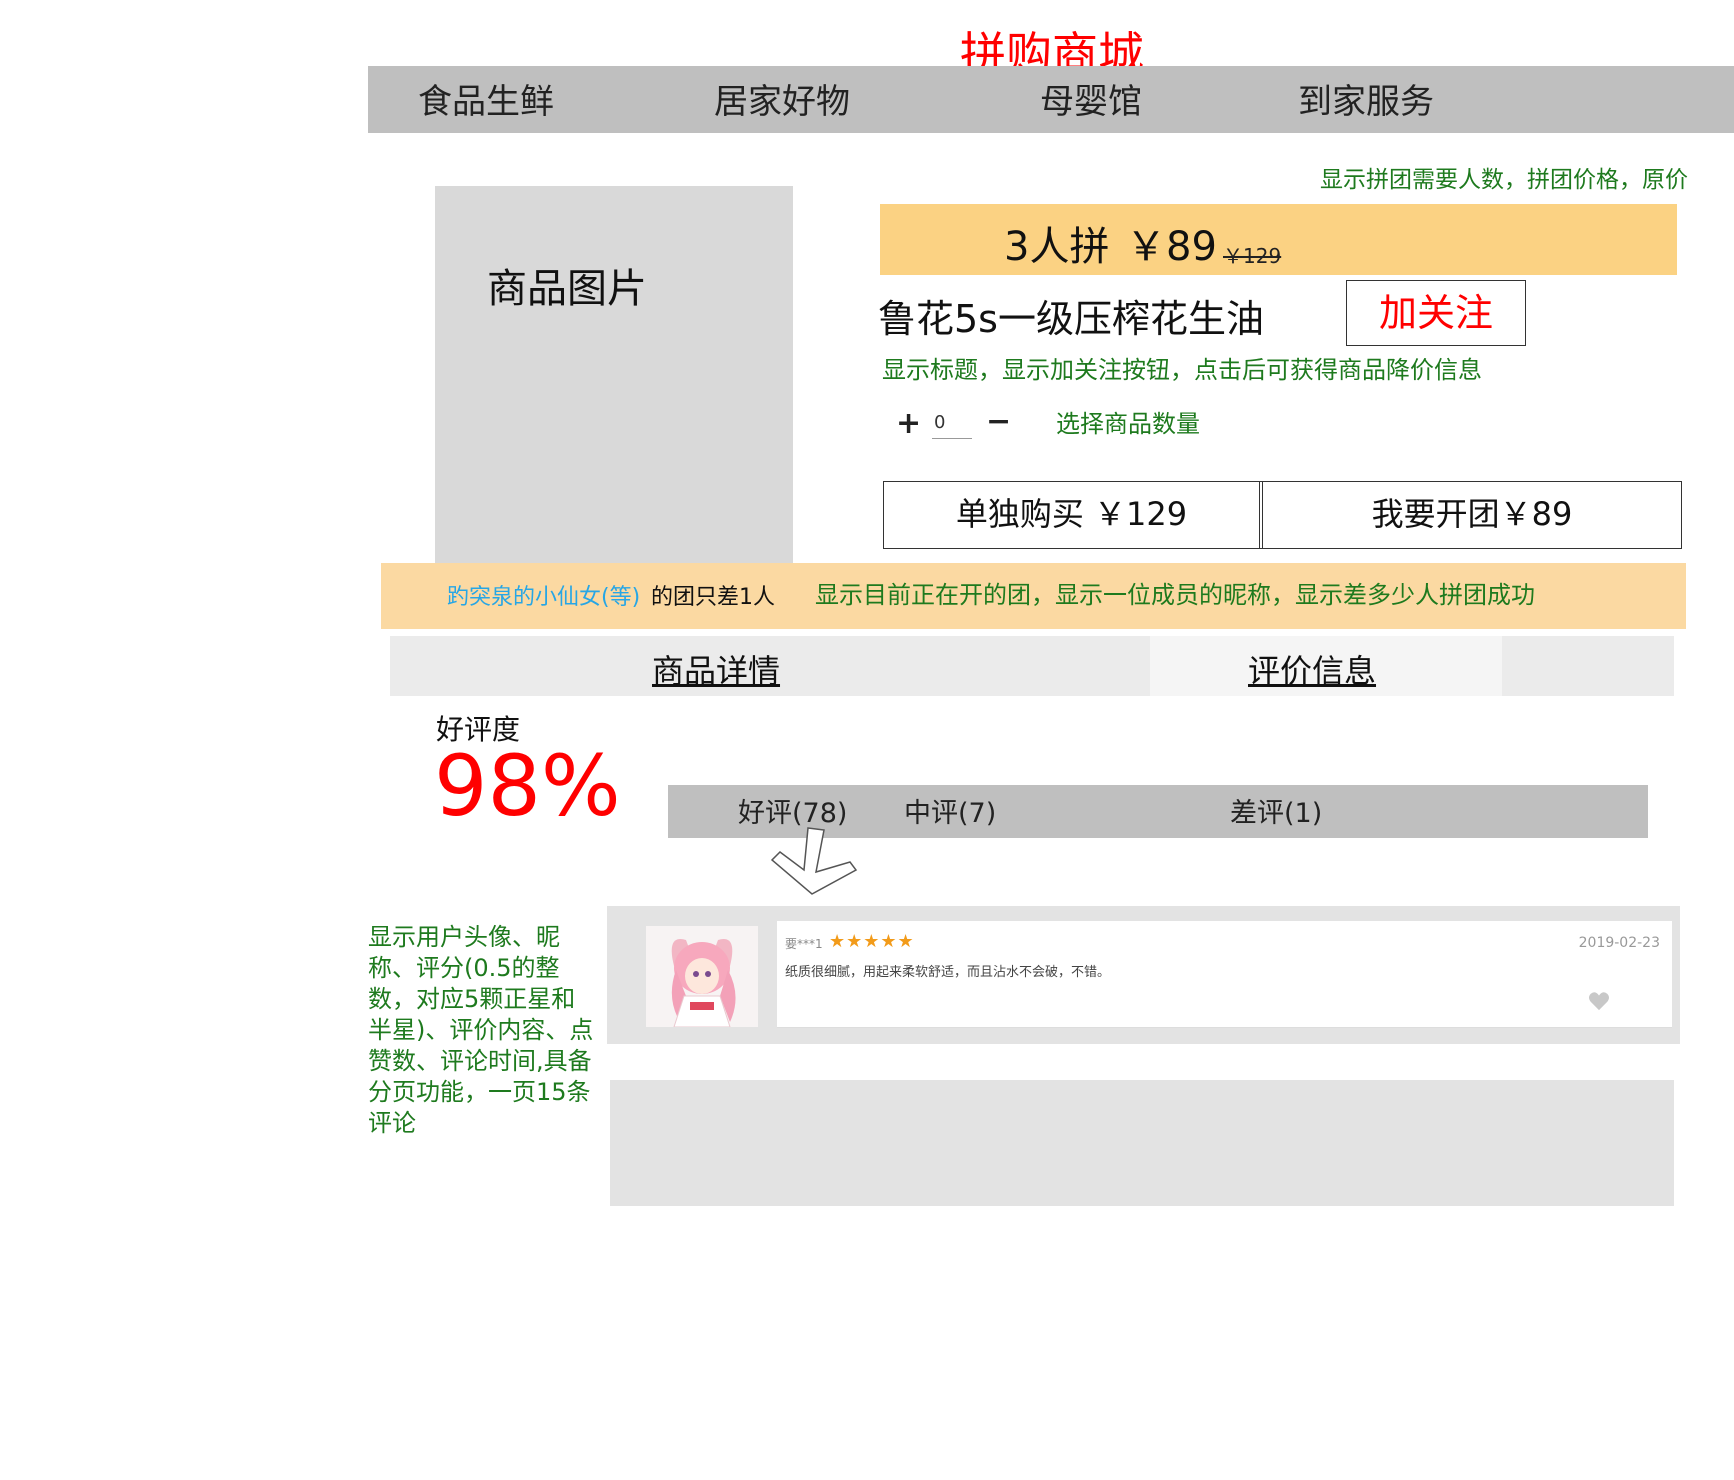  What do you see at coordinates (1142, 1143) in the screenshot?
I see `review-pagination-panel` at bounding box center [1142, 1143].